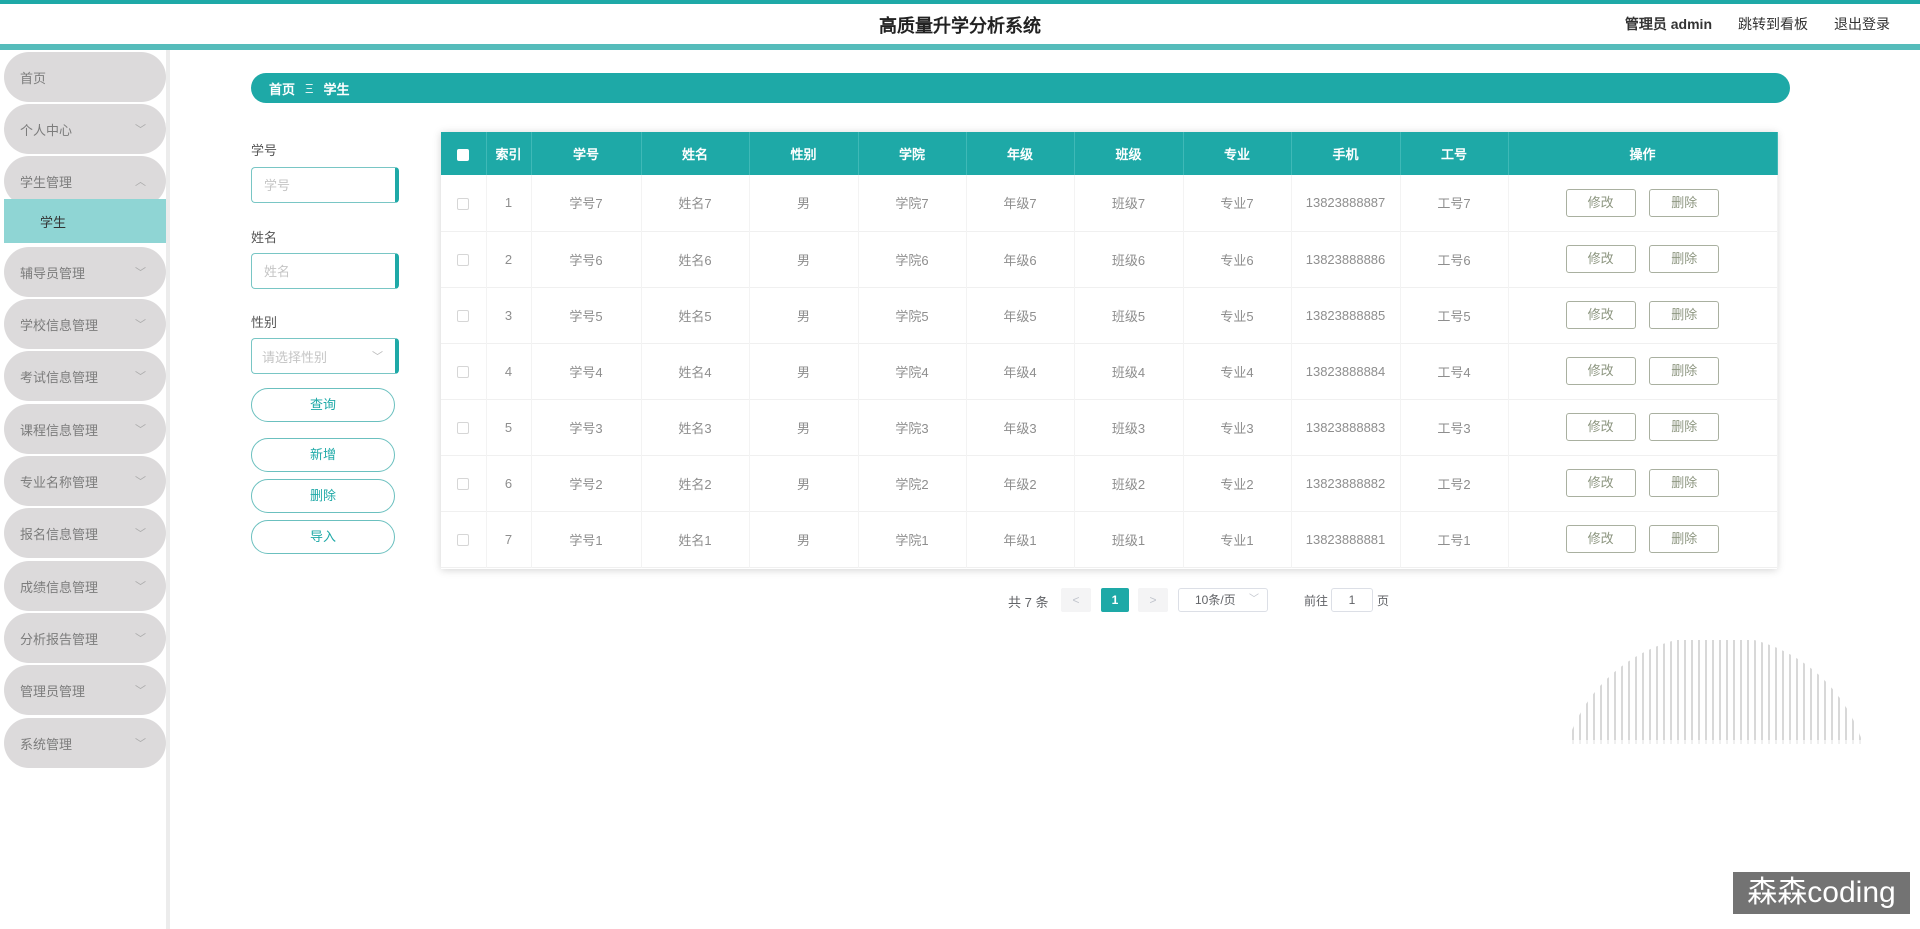 The image size is (1920, 929). I want to click on sidebar-item-admin-management: 管理员管理 ﹀, so click(85, 690).